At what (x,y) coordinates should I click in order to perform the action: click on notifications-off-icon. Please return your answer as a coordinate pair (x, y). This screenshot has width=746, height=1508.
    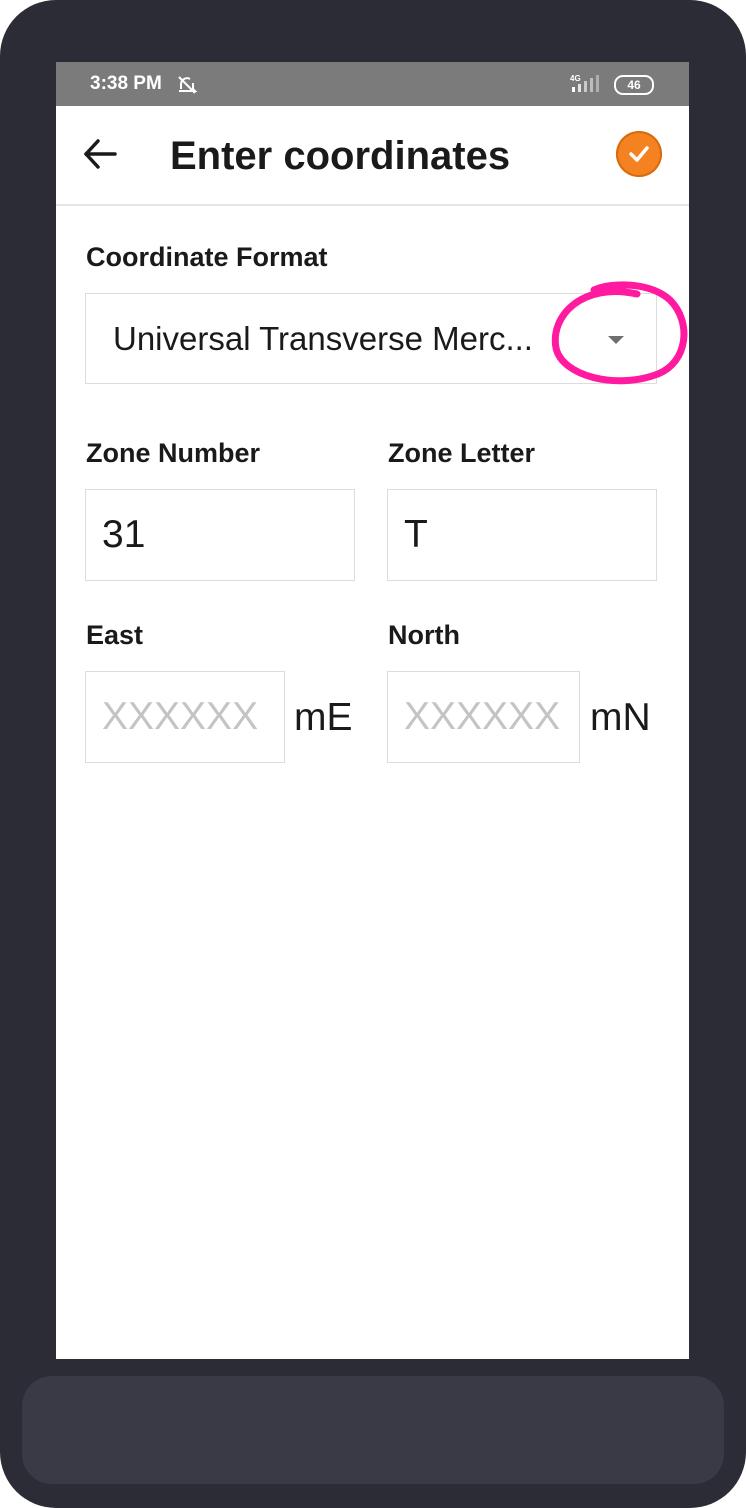
    Looking at the image, I should click on (187, 87).